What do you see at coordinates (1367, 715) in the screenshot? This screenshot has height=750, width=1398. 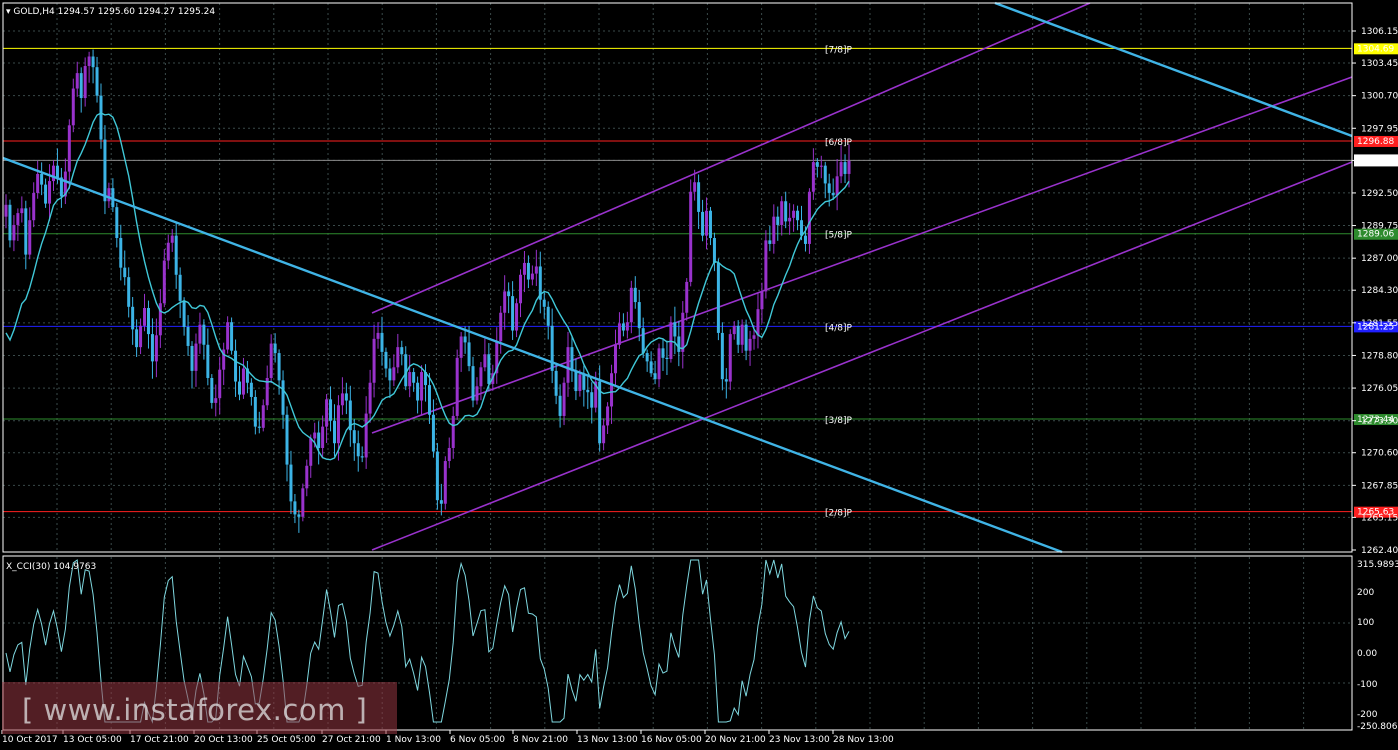 I see `cci-scale-label: -200` at bounding box center [1367, 715].